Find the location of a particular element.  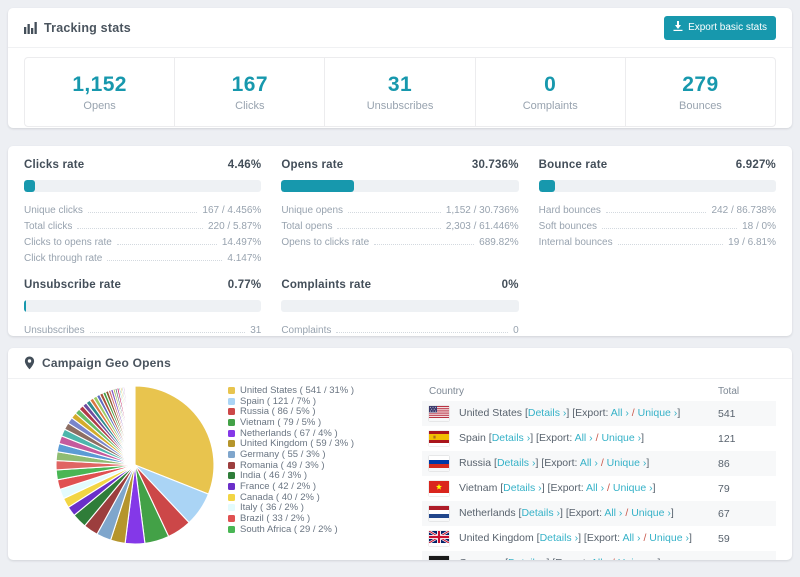

legend-item-netherlands: Netherlands ( 67 / 4% ) is located at coordinates (322, 433).